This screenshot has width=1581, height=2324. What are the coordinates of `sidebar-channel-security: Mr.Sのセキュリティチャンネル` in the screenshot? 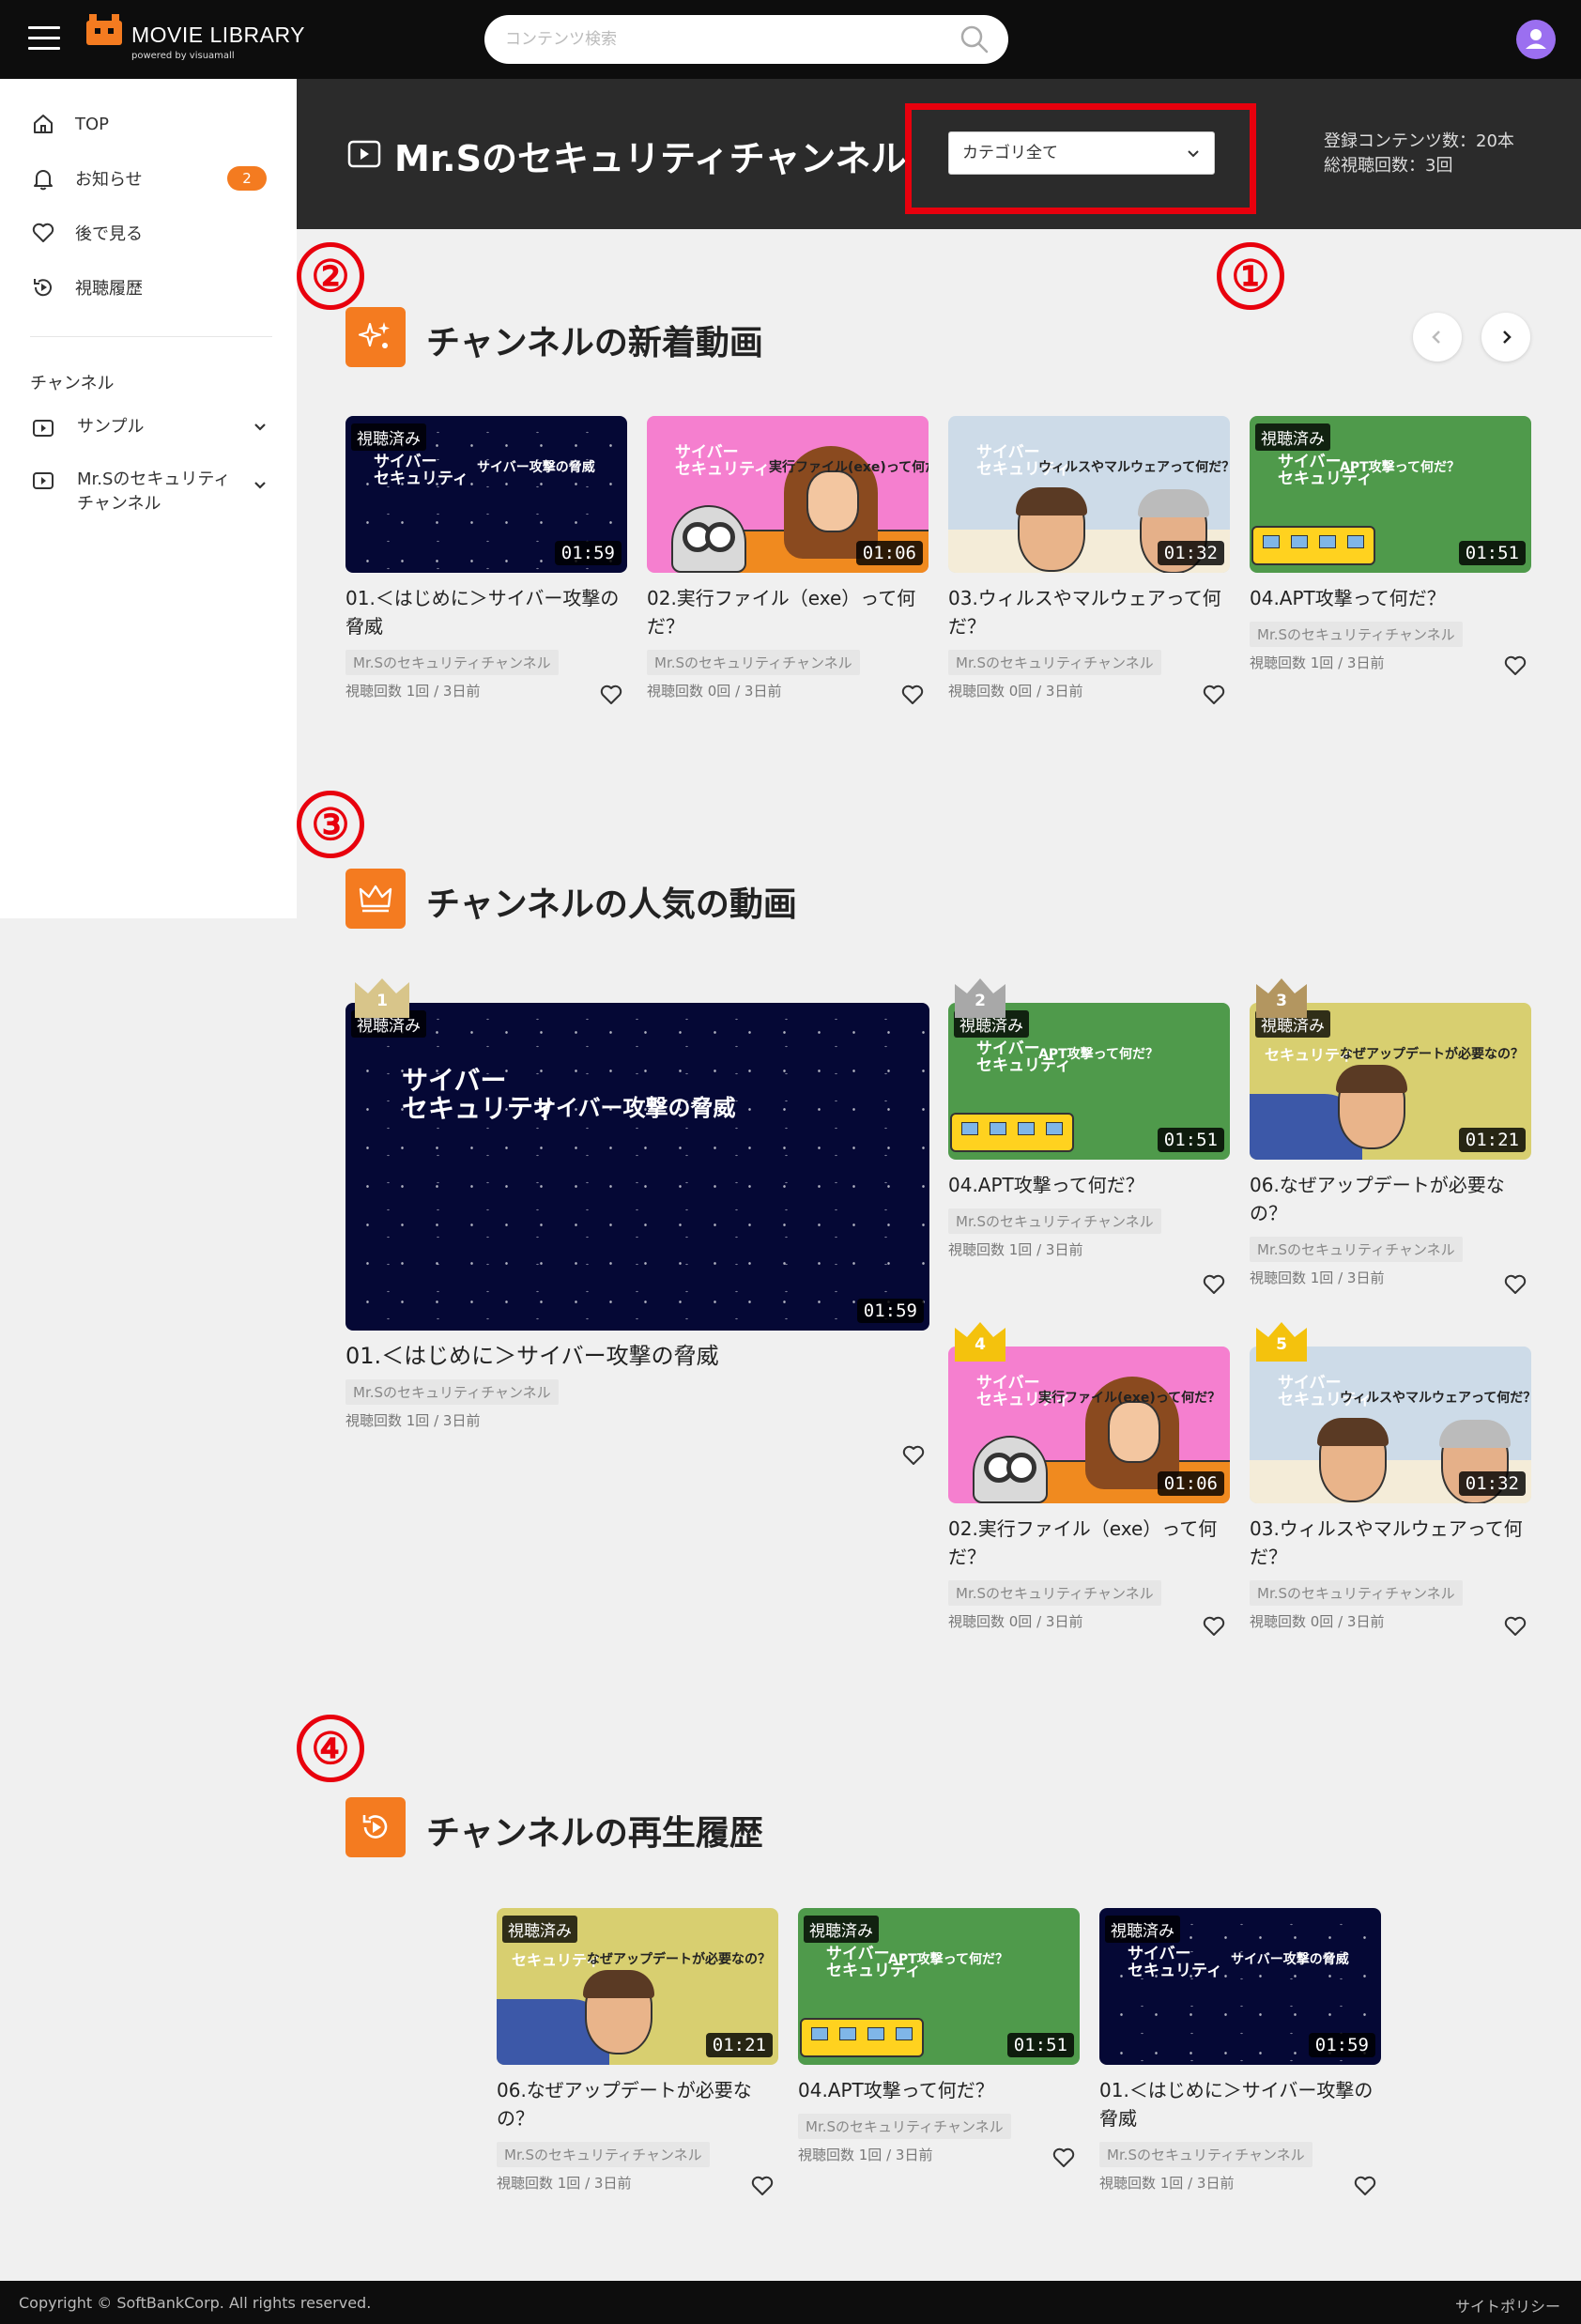 It's located at (152, 492).